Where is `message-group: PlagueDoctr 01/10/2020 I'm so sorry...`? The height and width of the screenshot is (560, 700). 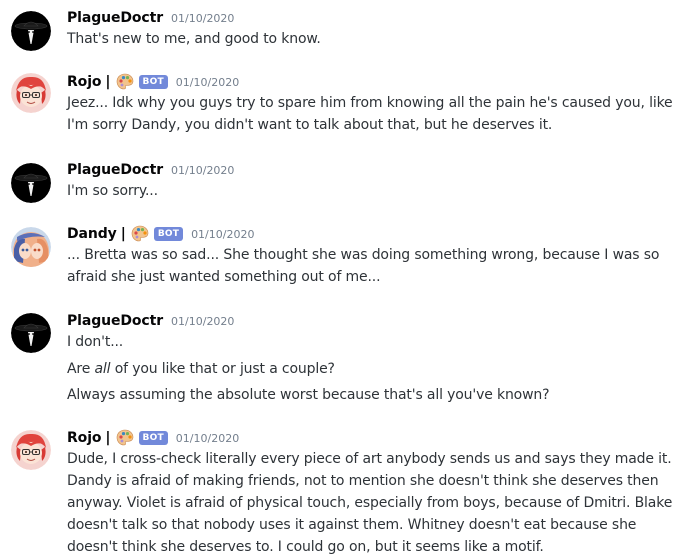 message-group: PlagueDoctr 01/10/2020 I'm so sorry... is located at coordinates (350, 185).